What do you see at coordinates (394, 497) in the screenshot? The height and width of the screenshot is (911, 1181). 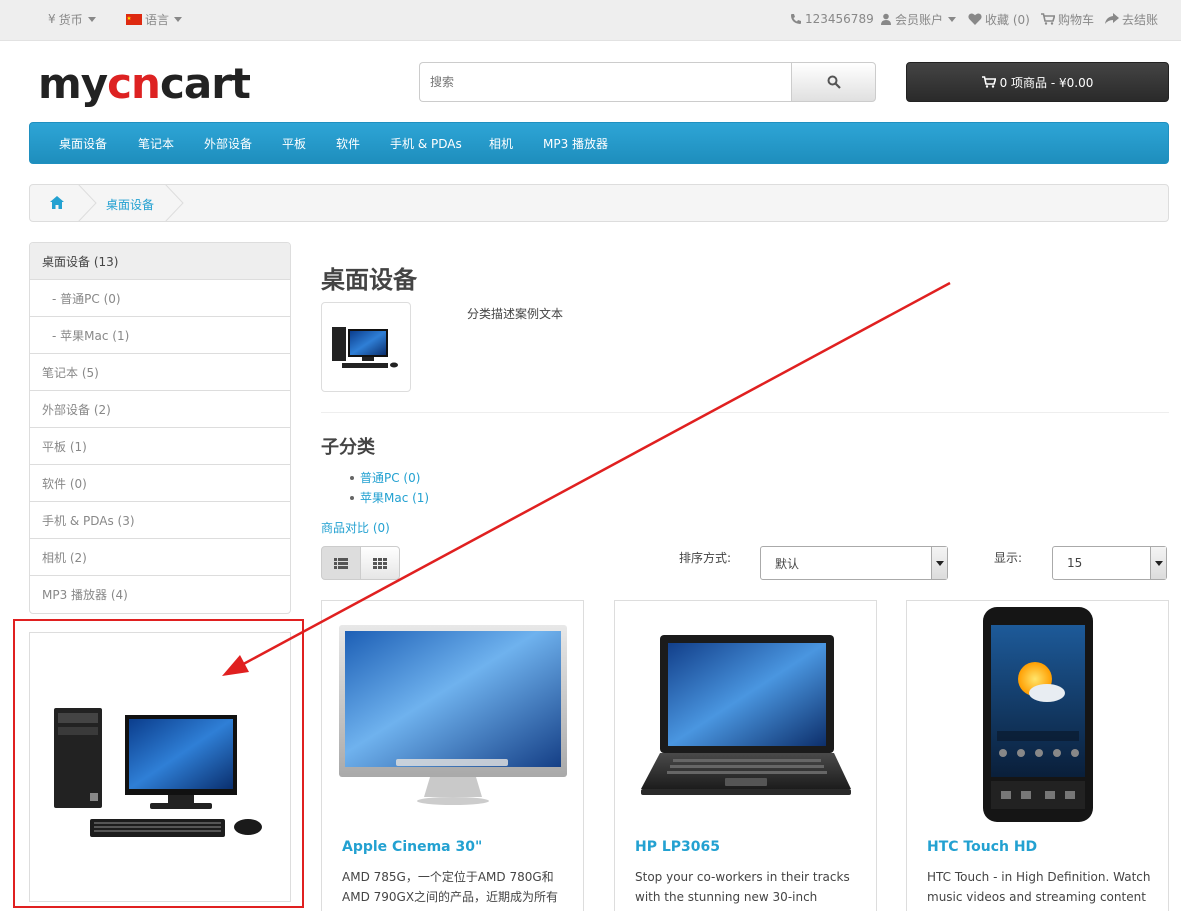 I see `subcategory-link: 苹果Mac (1)` at bounding box center [394, 497].